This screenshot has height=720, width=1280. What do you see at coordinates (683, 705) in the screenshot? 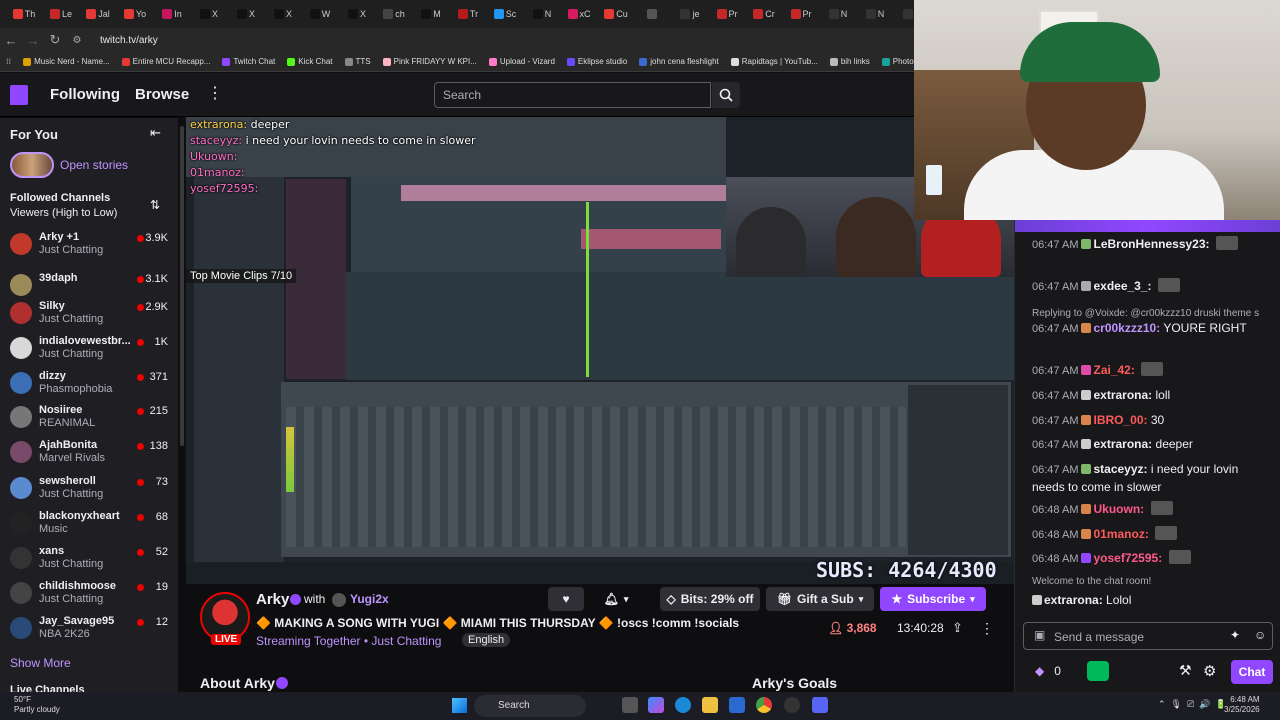
I see `edge-icon` at bounding box center [683, 705].